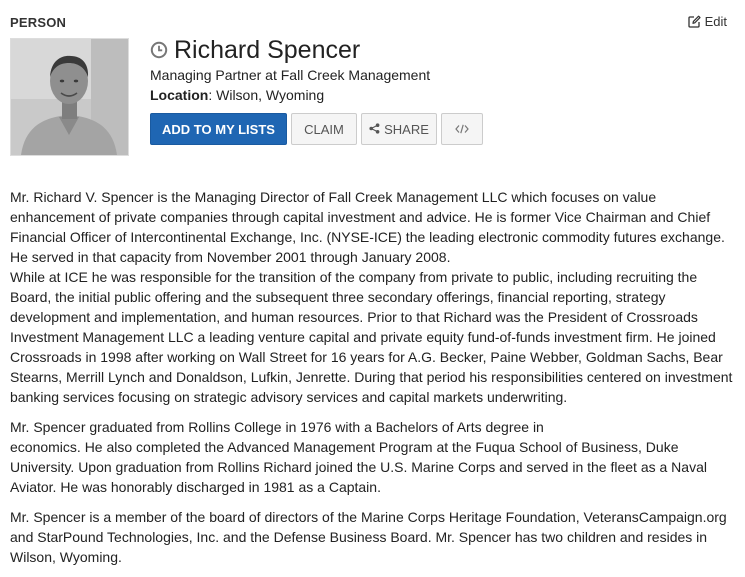  I want to click on share-button: SHARE, so click(399, 129).